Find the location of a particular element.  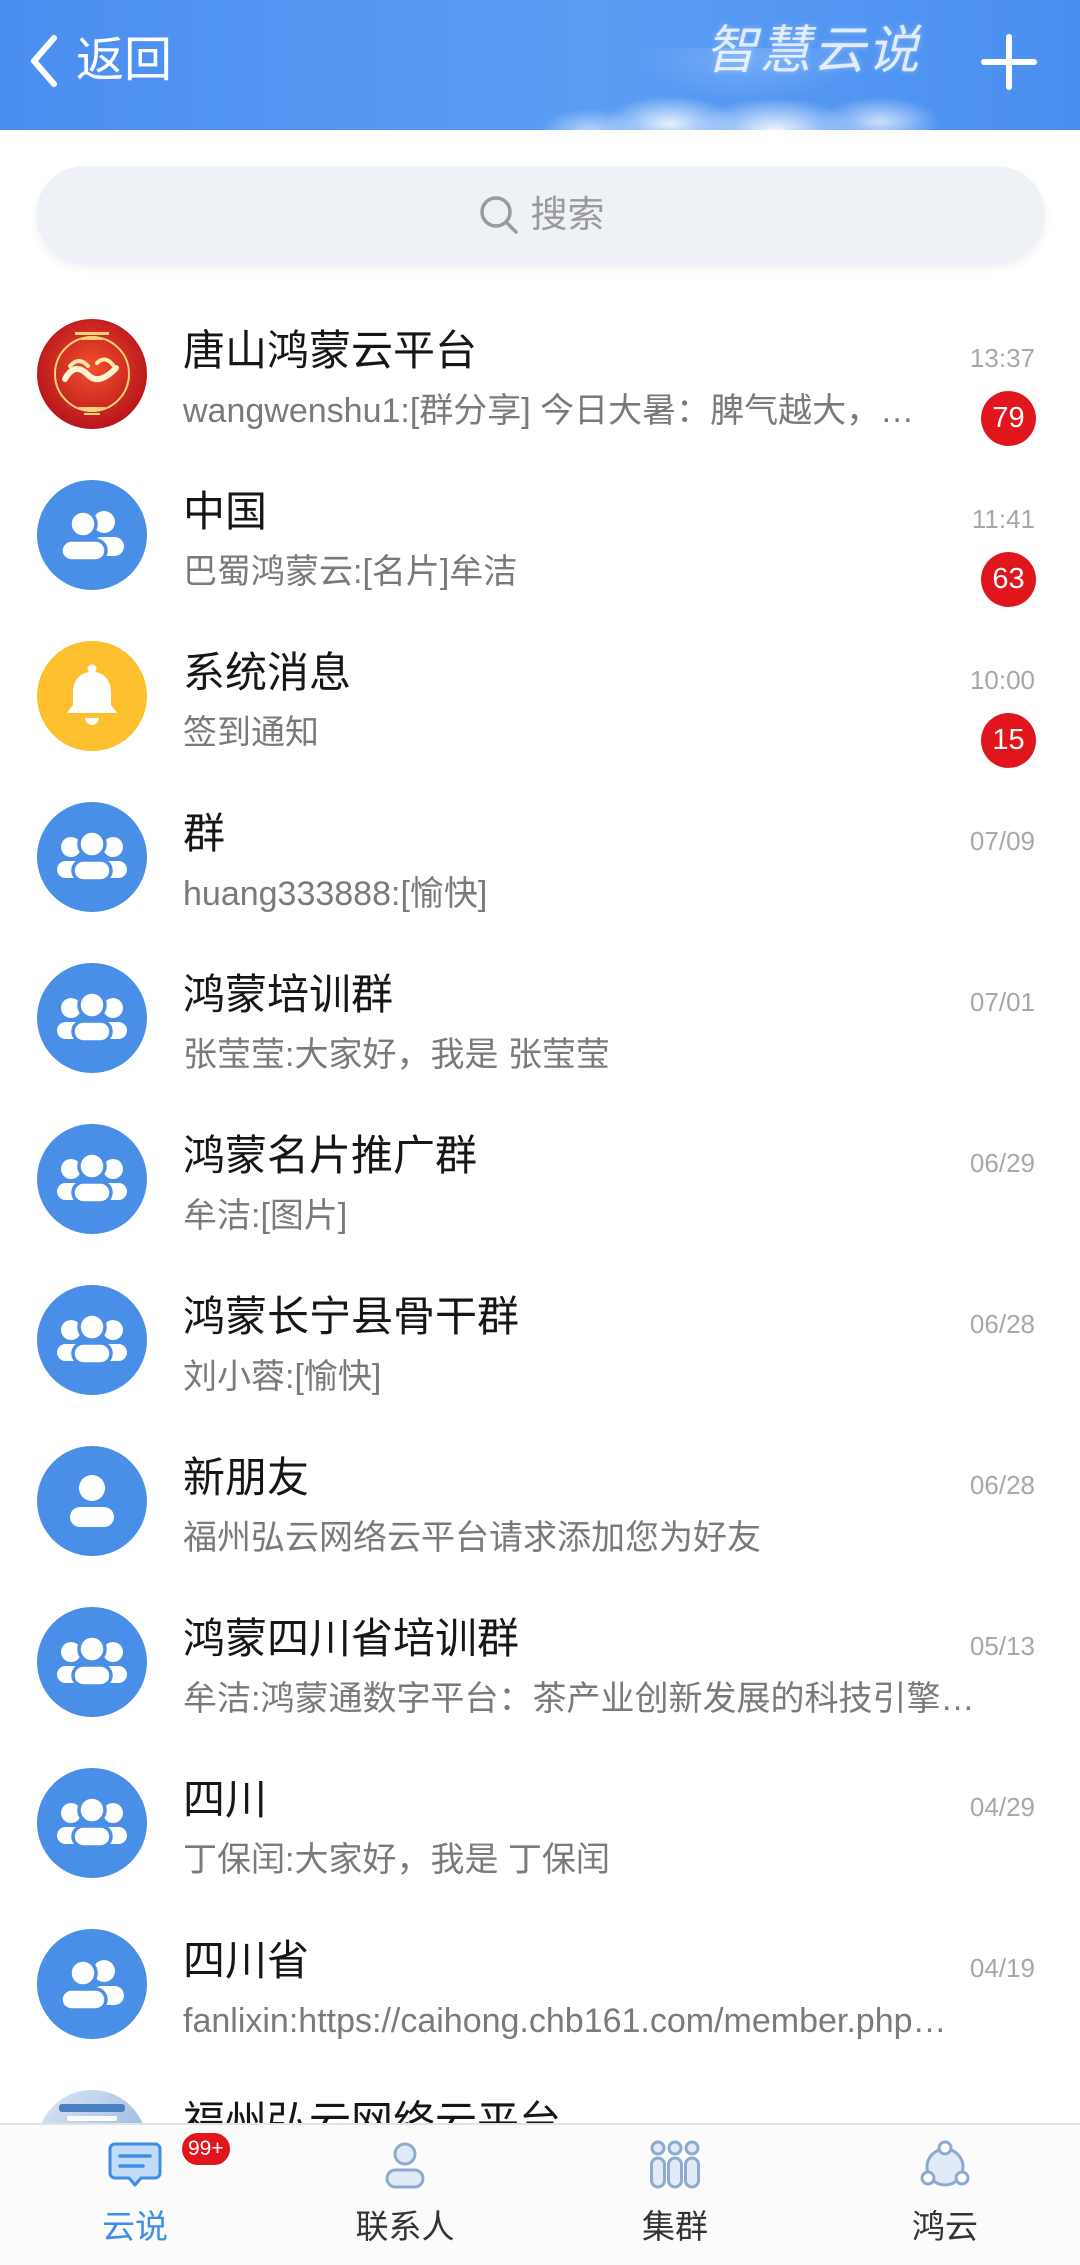

logo-image is located at coordinates (92, 374).